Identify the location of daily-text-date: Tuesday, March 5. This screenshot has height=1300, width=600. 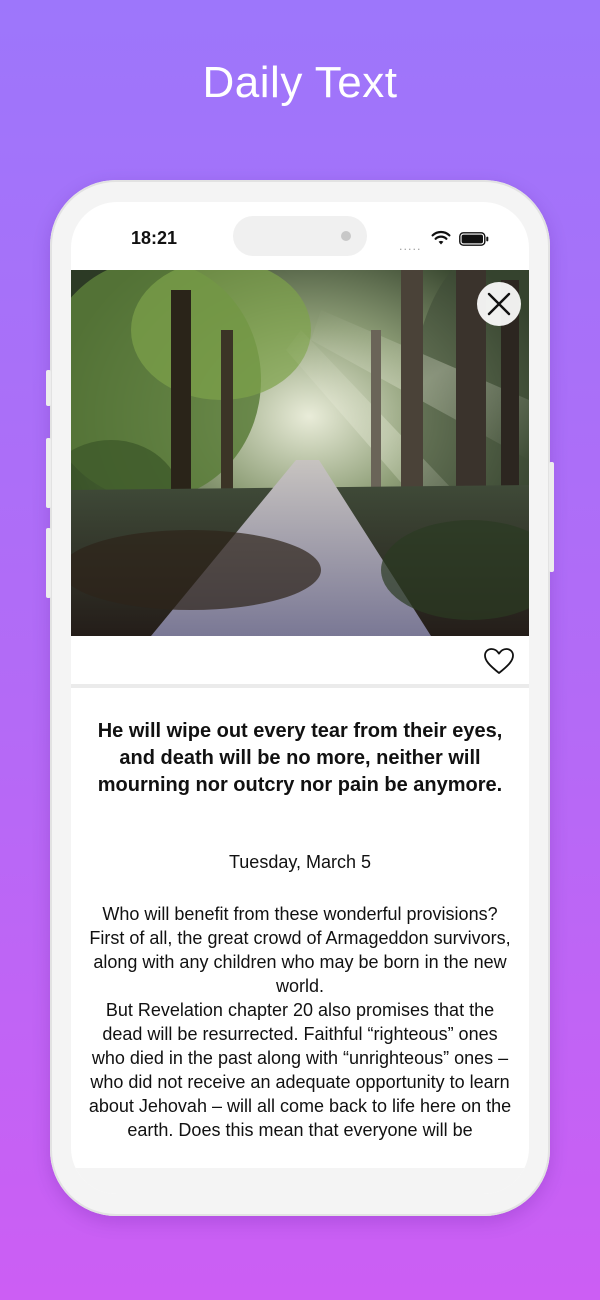
(300, 862).